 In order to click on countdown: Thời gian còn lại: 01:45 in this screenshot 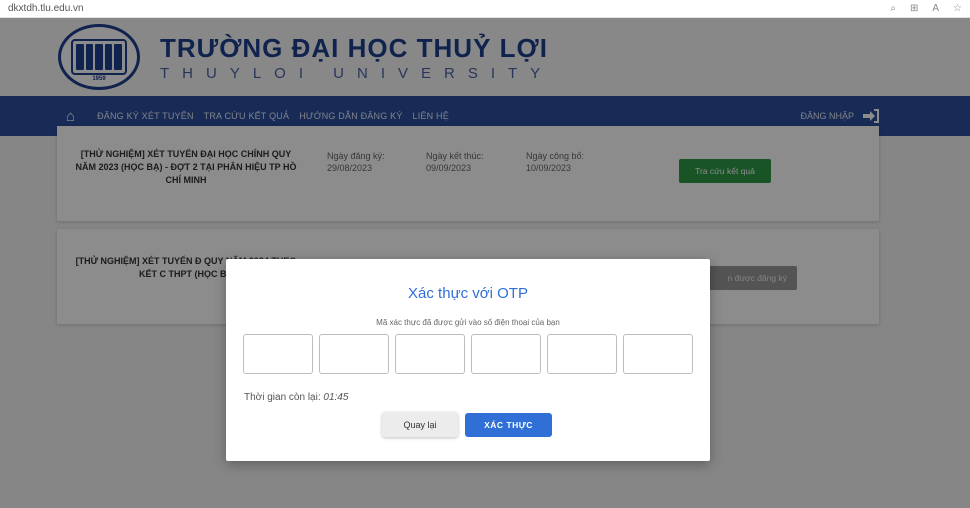, I will do `click(296, 397)`.